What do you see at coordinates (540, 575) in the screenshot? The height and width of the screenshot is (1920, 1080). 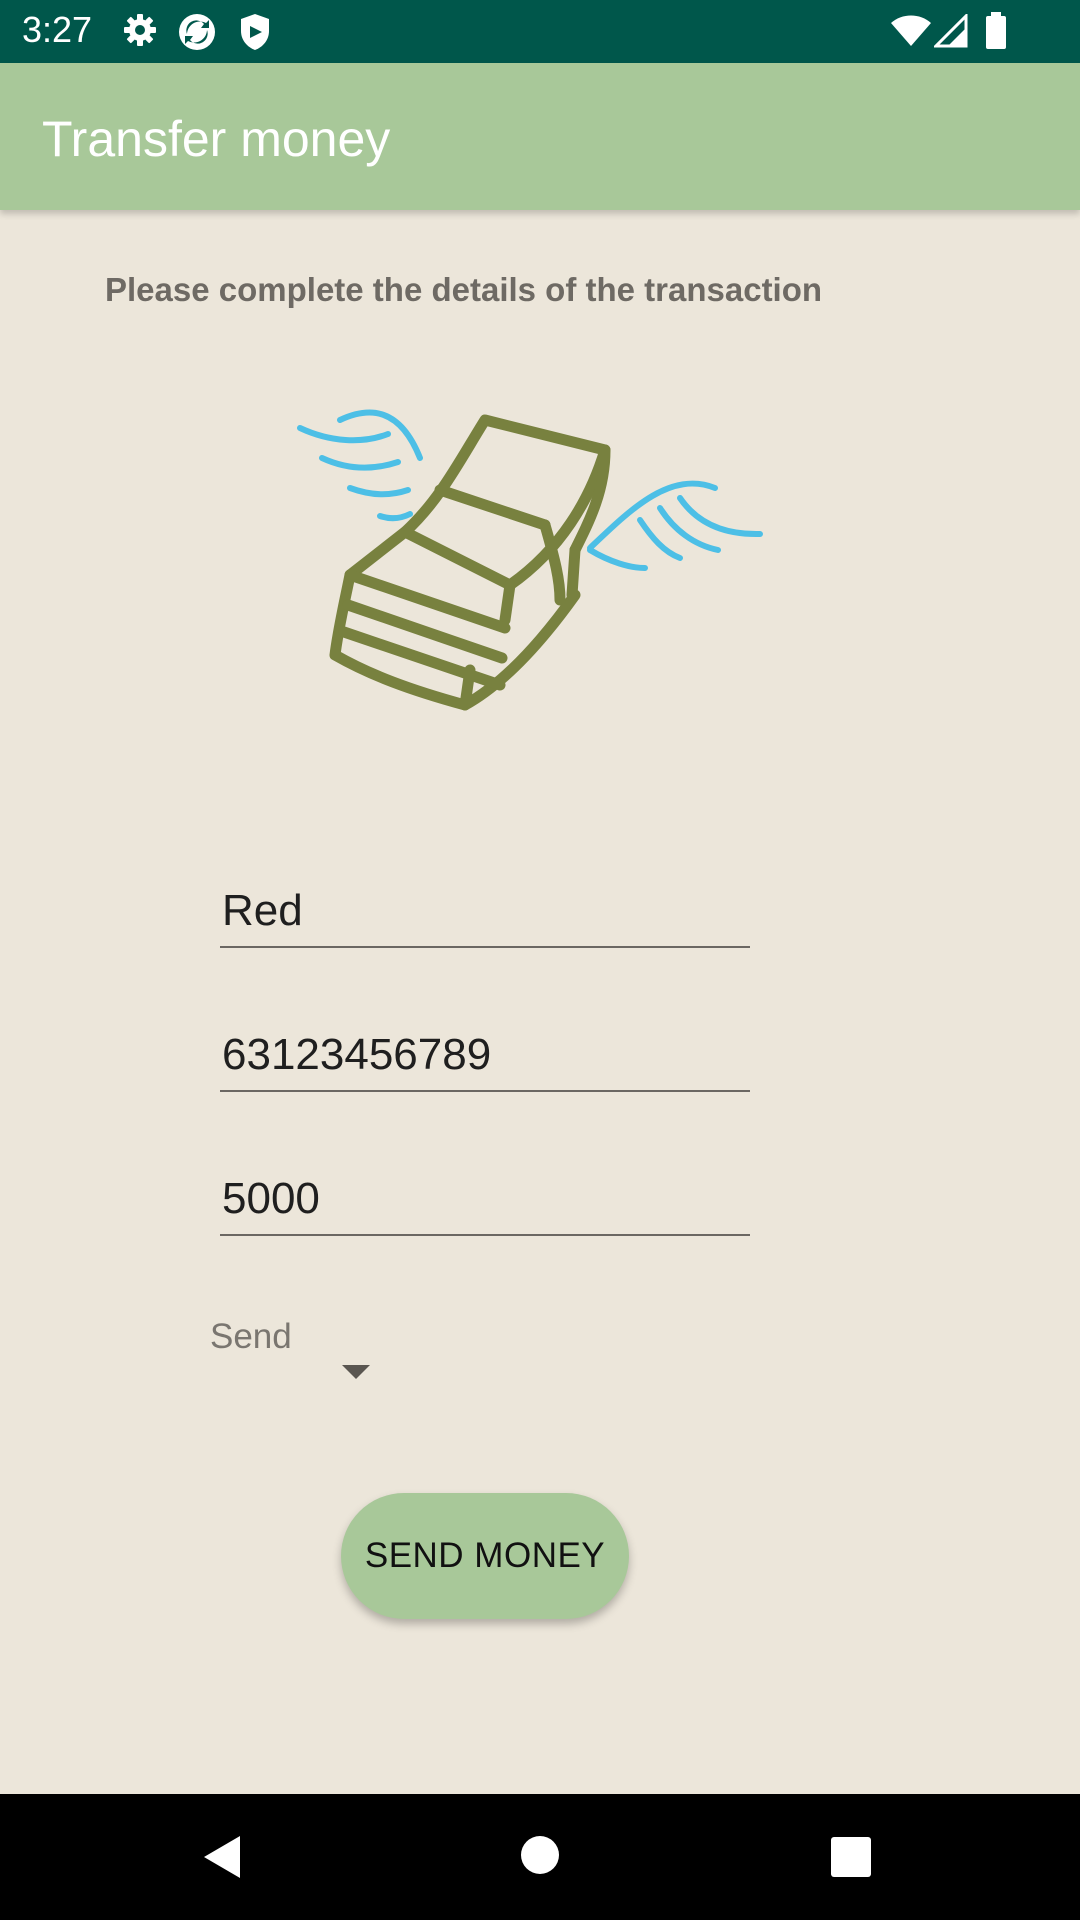 I see `flying-money-icon` at bounding box center [540, 575].